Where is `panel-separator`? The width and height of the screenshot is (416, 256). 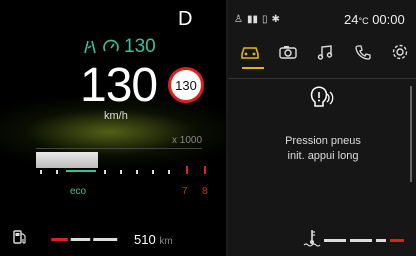
panel-separator is located at coordinates (322, 78).